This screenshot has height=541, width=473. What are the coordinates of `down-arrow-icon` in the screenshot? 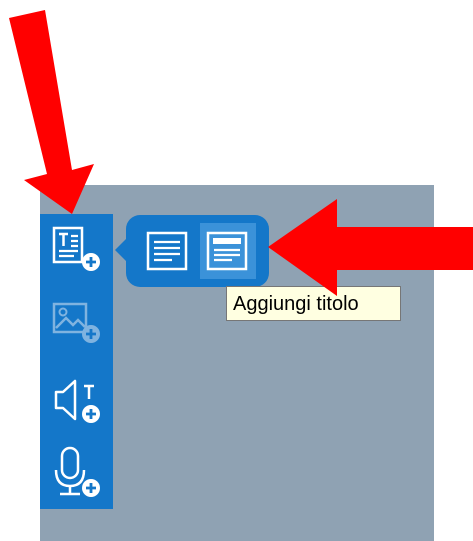 It's located at (51, 112).